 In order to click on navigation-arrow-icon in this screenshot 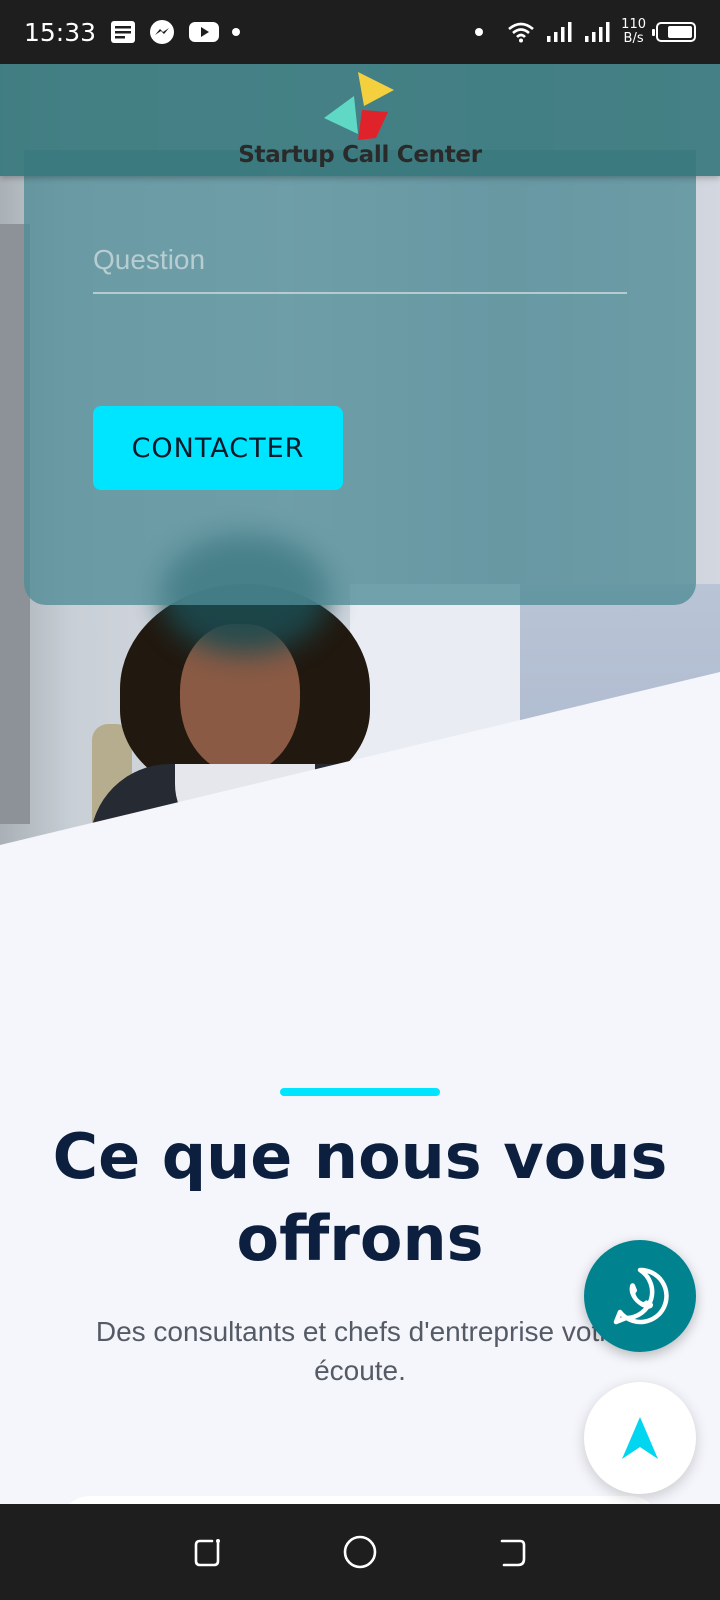, I will do `click(640, 1438)`.